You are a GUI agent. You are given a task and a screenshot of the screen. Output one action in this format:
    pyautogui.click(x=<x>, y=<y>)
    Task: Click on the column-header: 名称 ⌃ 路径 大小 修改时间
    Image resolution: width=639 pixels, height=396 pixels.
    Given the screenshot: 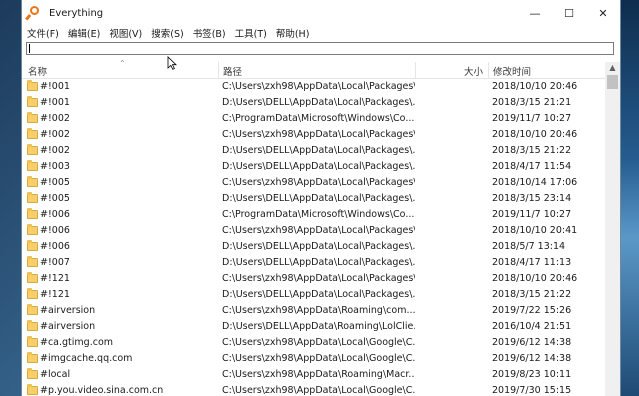 What is the action you would take?
    pyautogui.click(x=313, y=69)
    